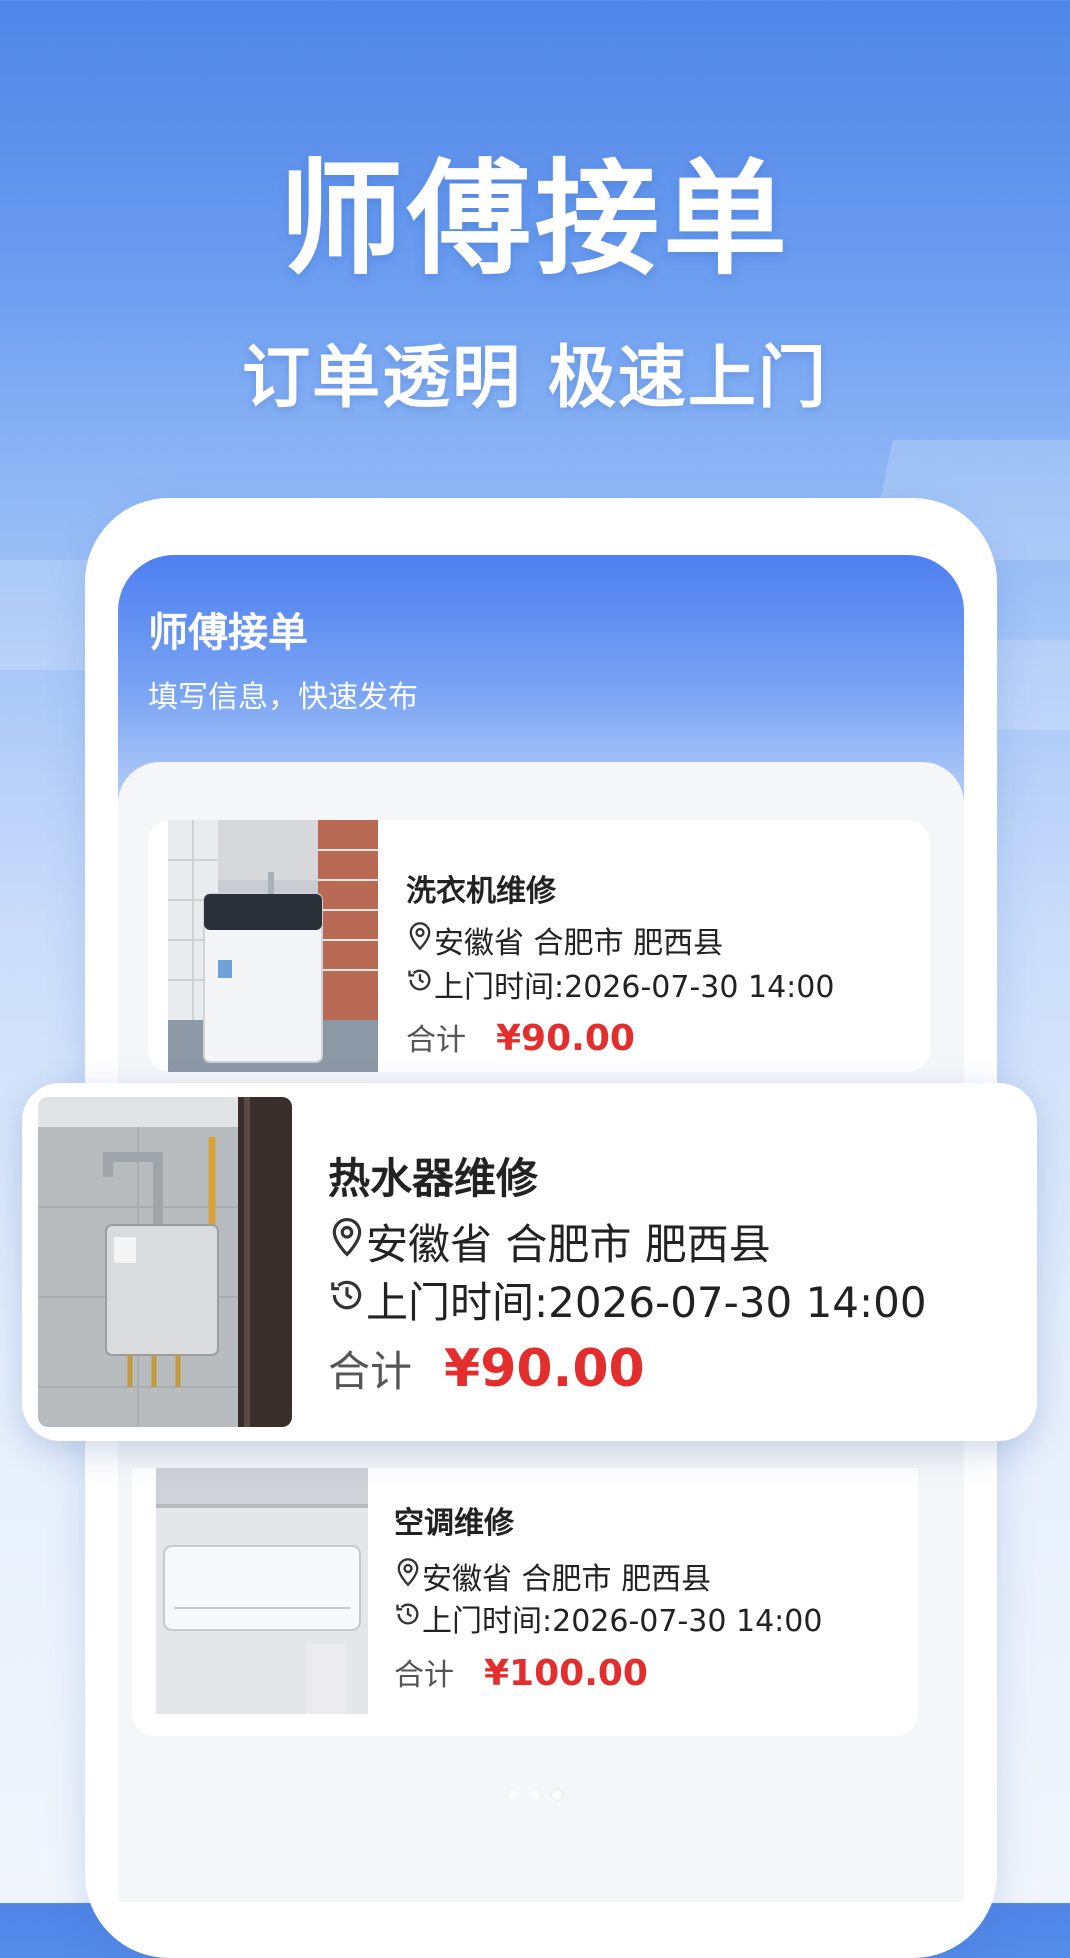  Describe the element at coordinates (481, 891) in the screenshot. I see `order-name: 洗衣机维修` at that location.